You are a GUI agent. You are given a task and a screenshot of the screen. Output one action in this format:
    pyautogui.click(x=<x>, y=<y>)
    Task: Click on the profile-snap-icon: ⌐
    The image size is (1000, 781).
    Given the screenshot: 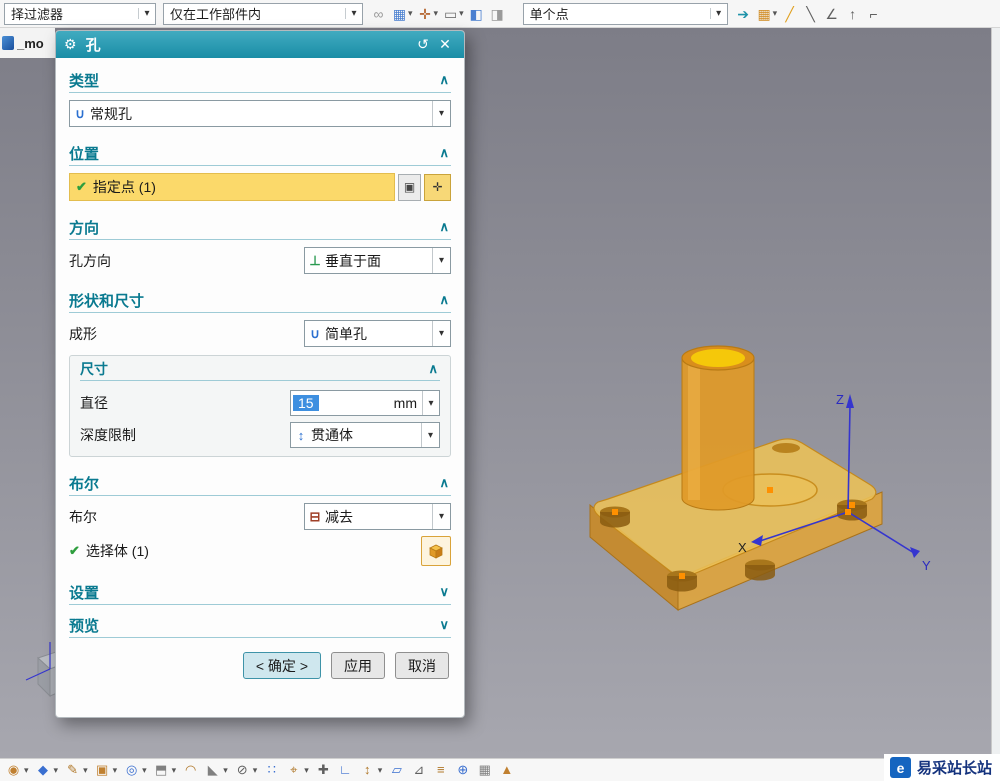 What is the action you would take?
    pyautogui.click(x=873, y=14)
    